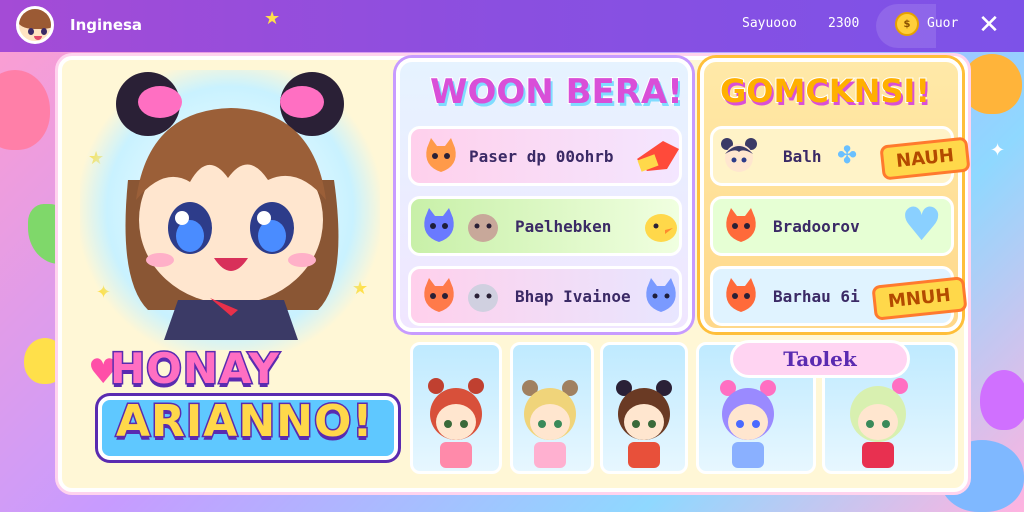 The height and width of the screenshot is (512, 1024). I want to click on star-sparkle: ★, so click(272, 18).